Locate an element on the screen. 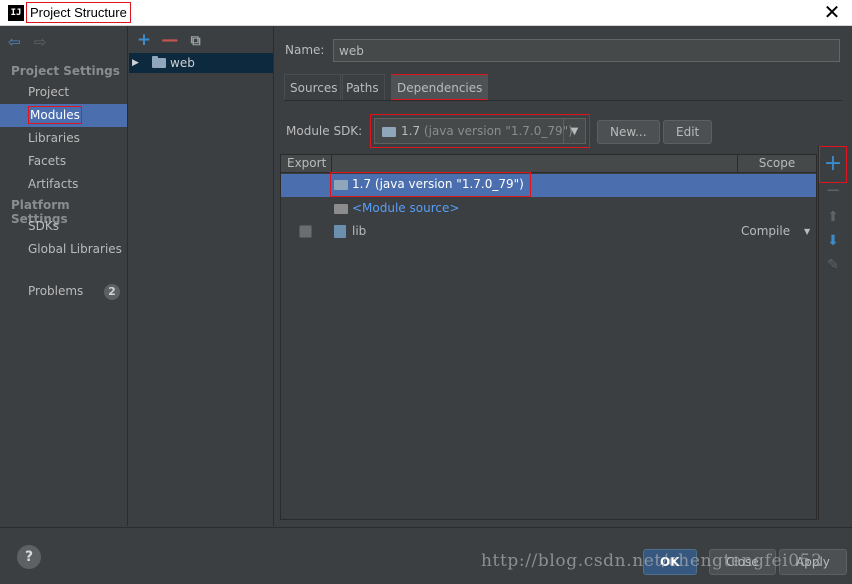  expand-arrow-icon: ▶ is located at coordinates (135, 63).